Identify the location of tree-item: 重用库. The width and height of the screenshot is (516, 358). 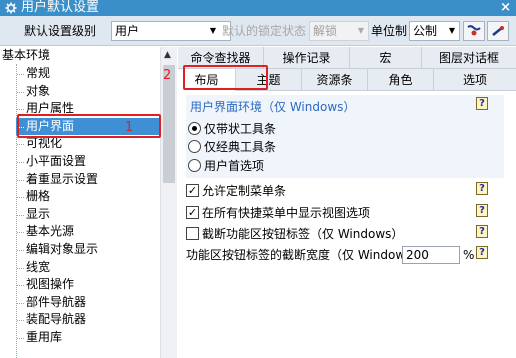
(88, 338).